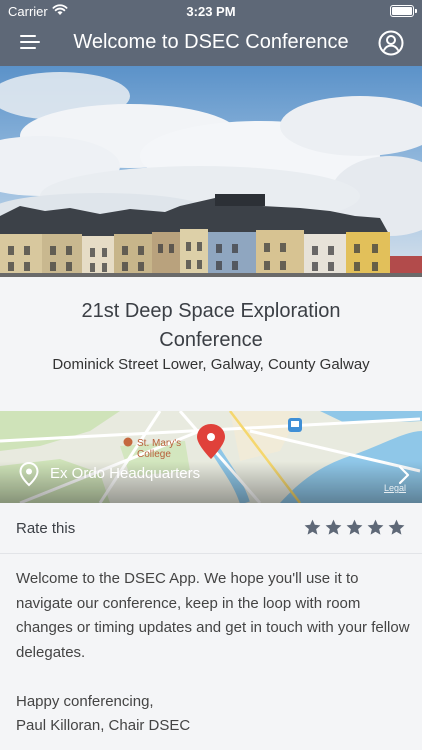  What do you see at coordinates (395, 488) in the screenshot?
I see `map-legal-link: Legal` at bounding box center [395, 488].